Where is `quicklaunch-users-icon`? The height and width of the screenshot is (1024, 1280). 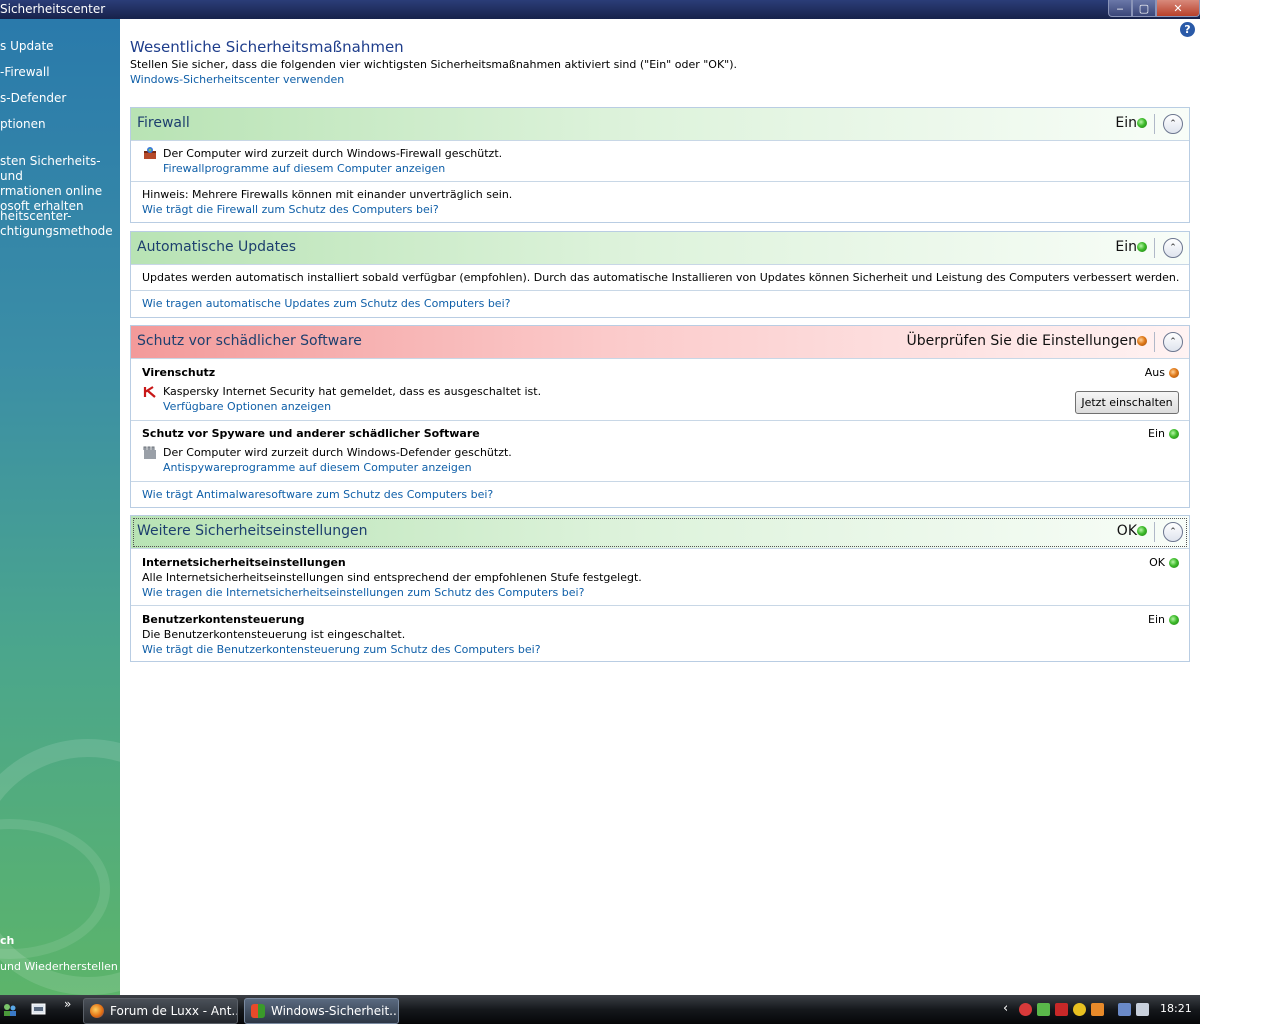
quicklaunch-users-icon is located at coordinates (9, 1009).